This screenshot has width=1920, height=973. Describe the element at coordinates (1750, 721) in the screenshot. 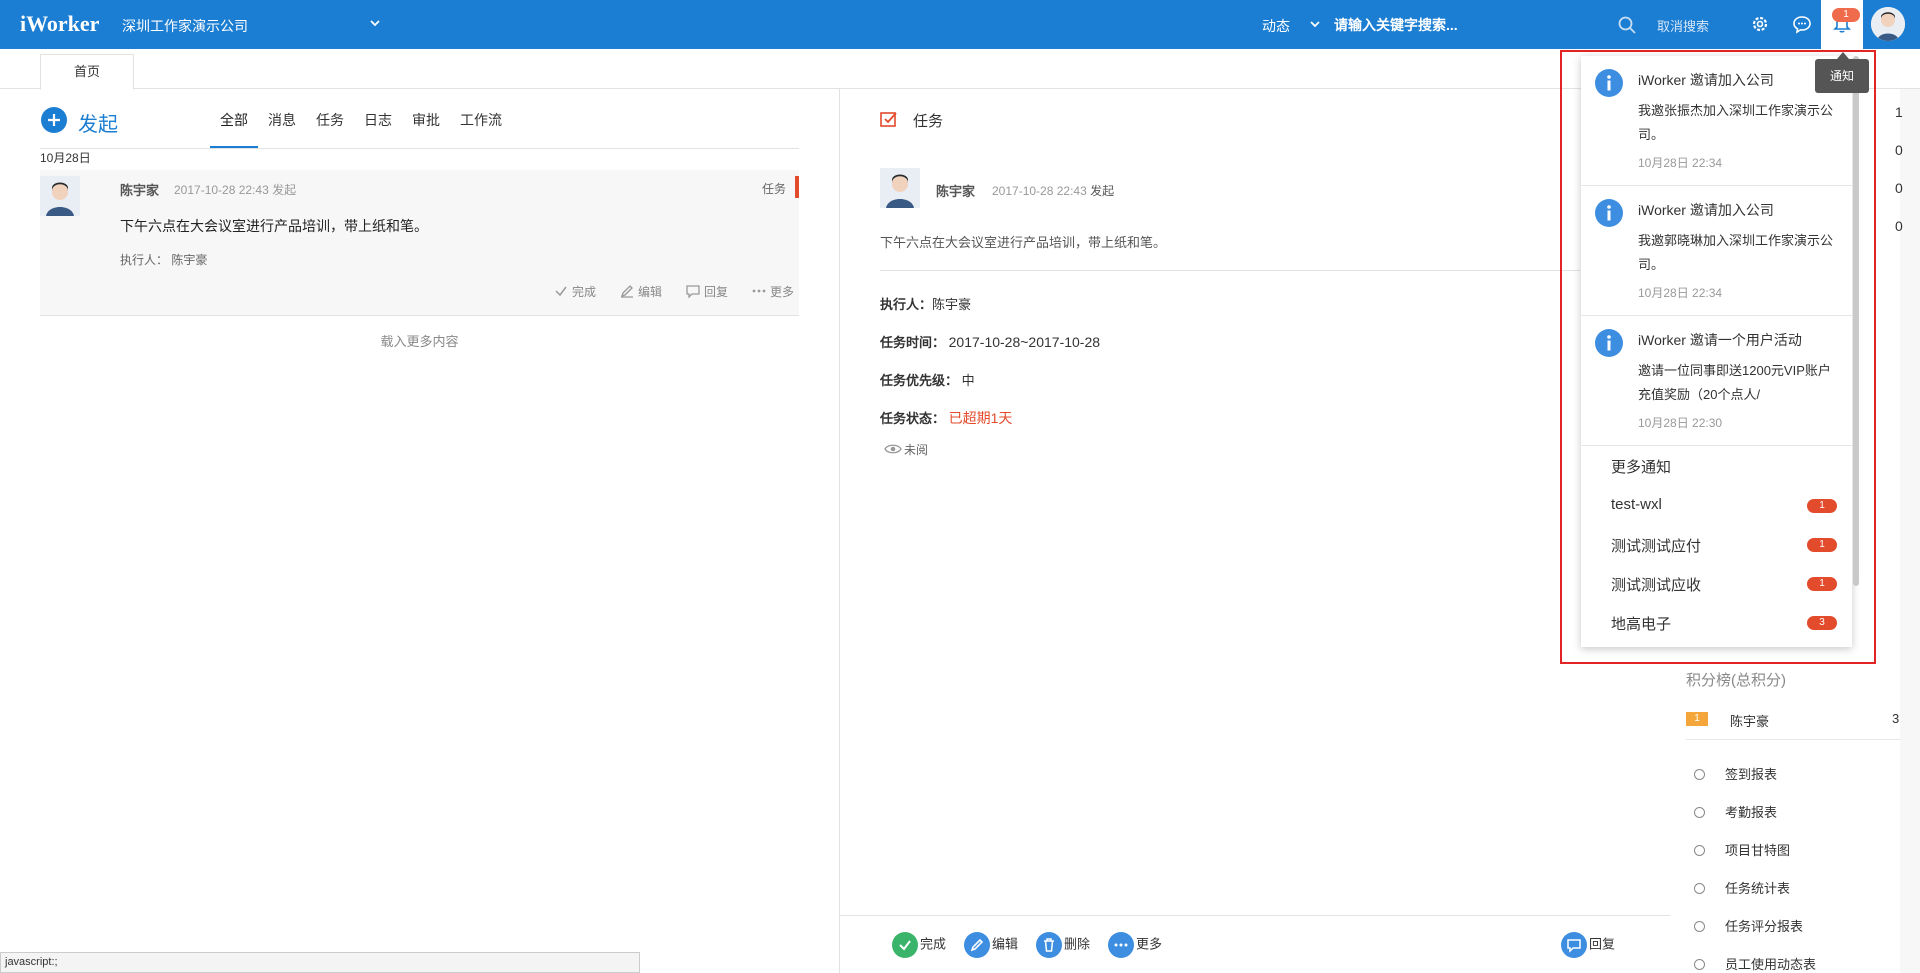

I see `rank-name: 陈宇豪` at that location.